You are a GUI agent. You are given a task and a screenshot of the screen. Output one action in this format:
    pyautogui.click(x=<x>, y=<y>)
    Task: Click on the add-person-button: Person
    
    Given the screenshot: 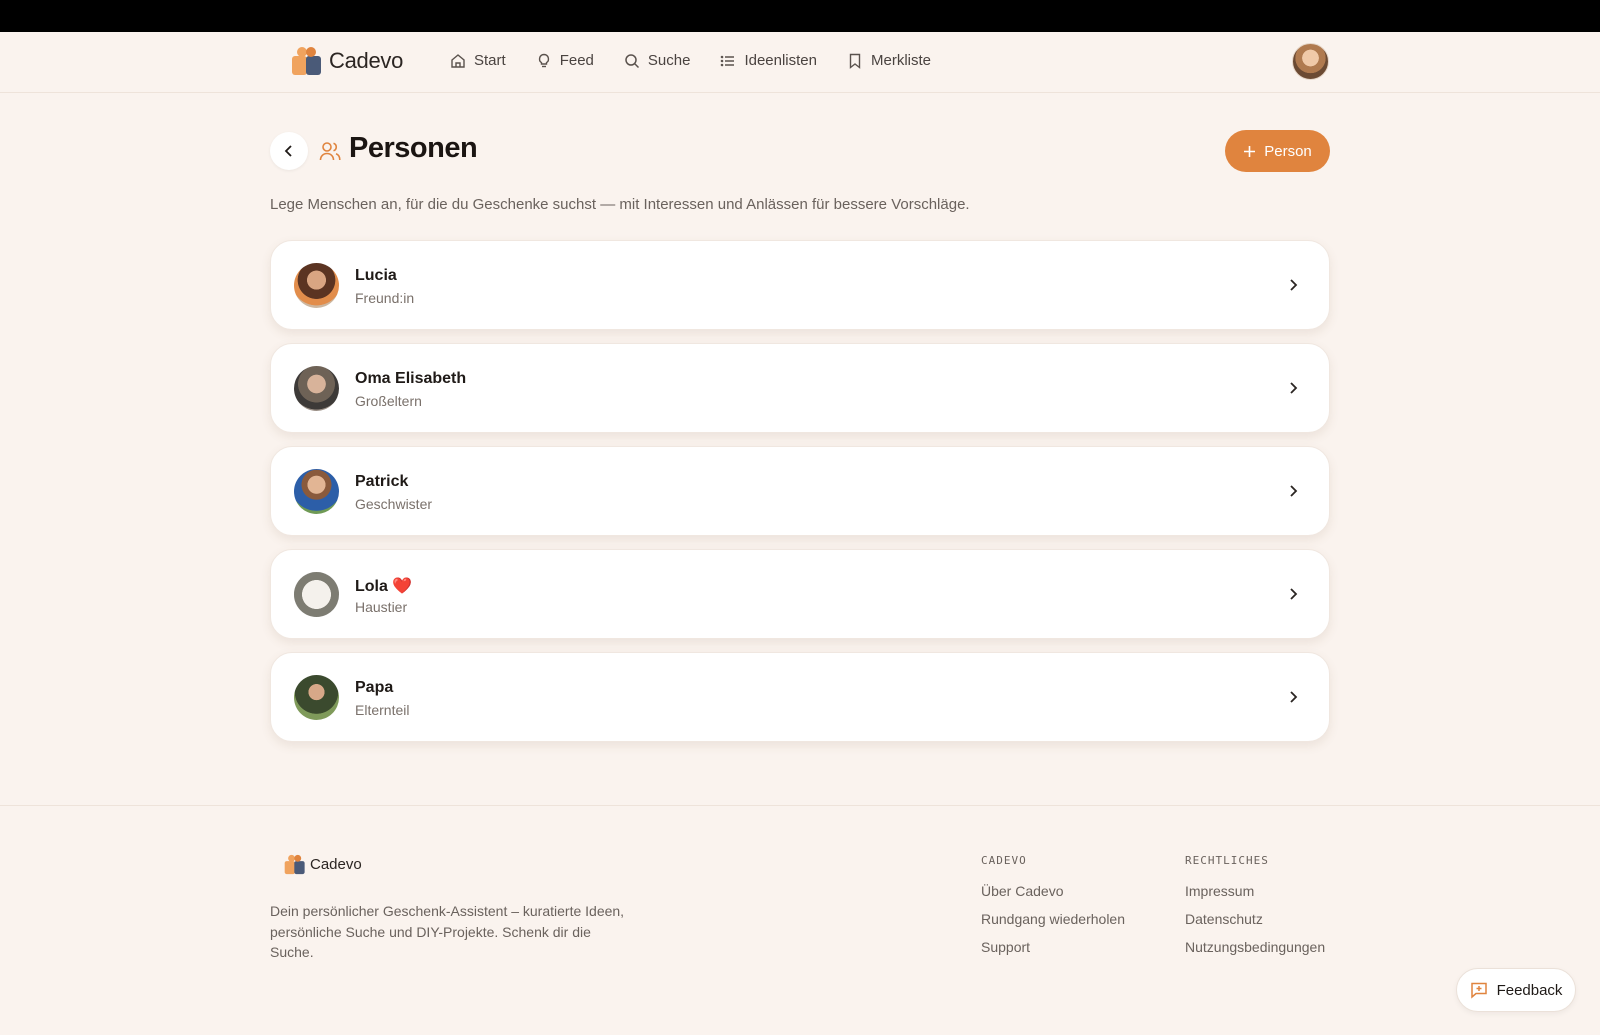 What is the action you would take?
    pyautogui.click(x=1277, y=151)
    